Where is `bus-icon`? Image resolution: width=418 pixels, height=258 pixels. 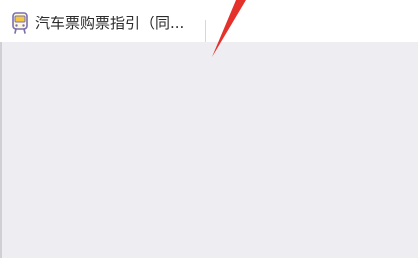 bus-icon is located at coordinates (20, 23).